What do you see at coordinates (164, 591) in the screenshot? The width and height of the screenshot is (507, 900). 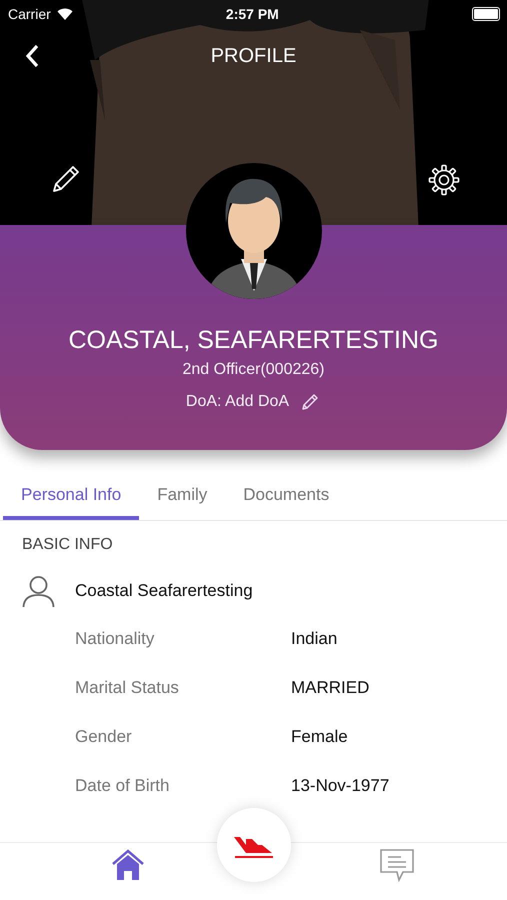 I see `full-name: Coastal Seafarertesting` at bounding box center [164, 591].